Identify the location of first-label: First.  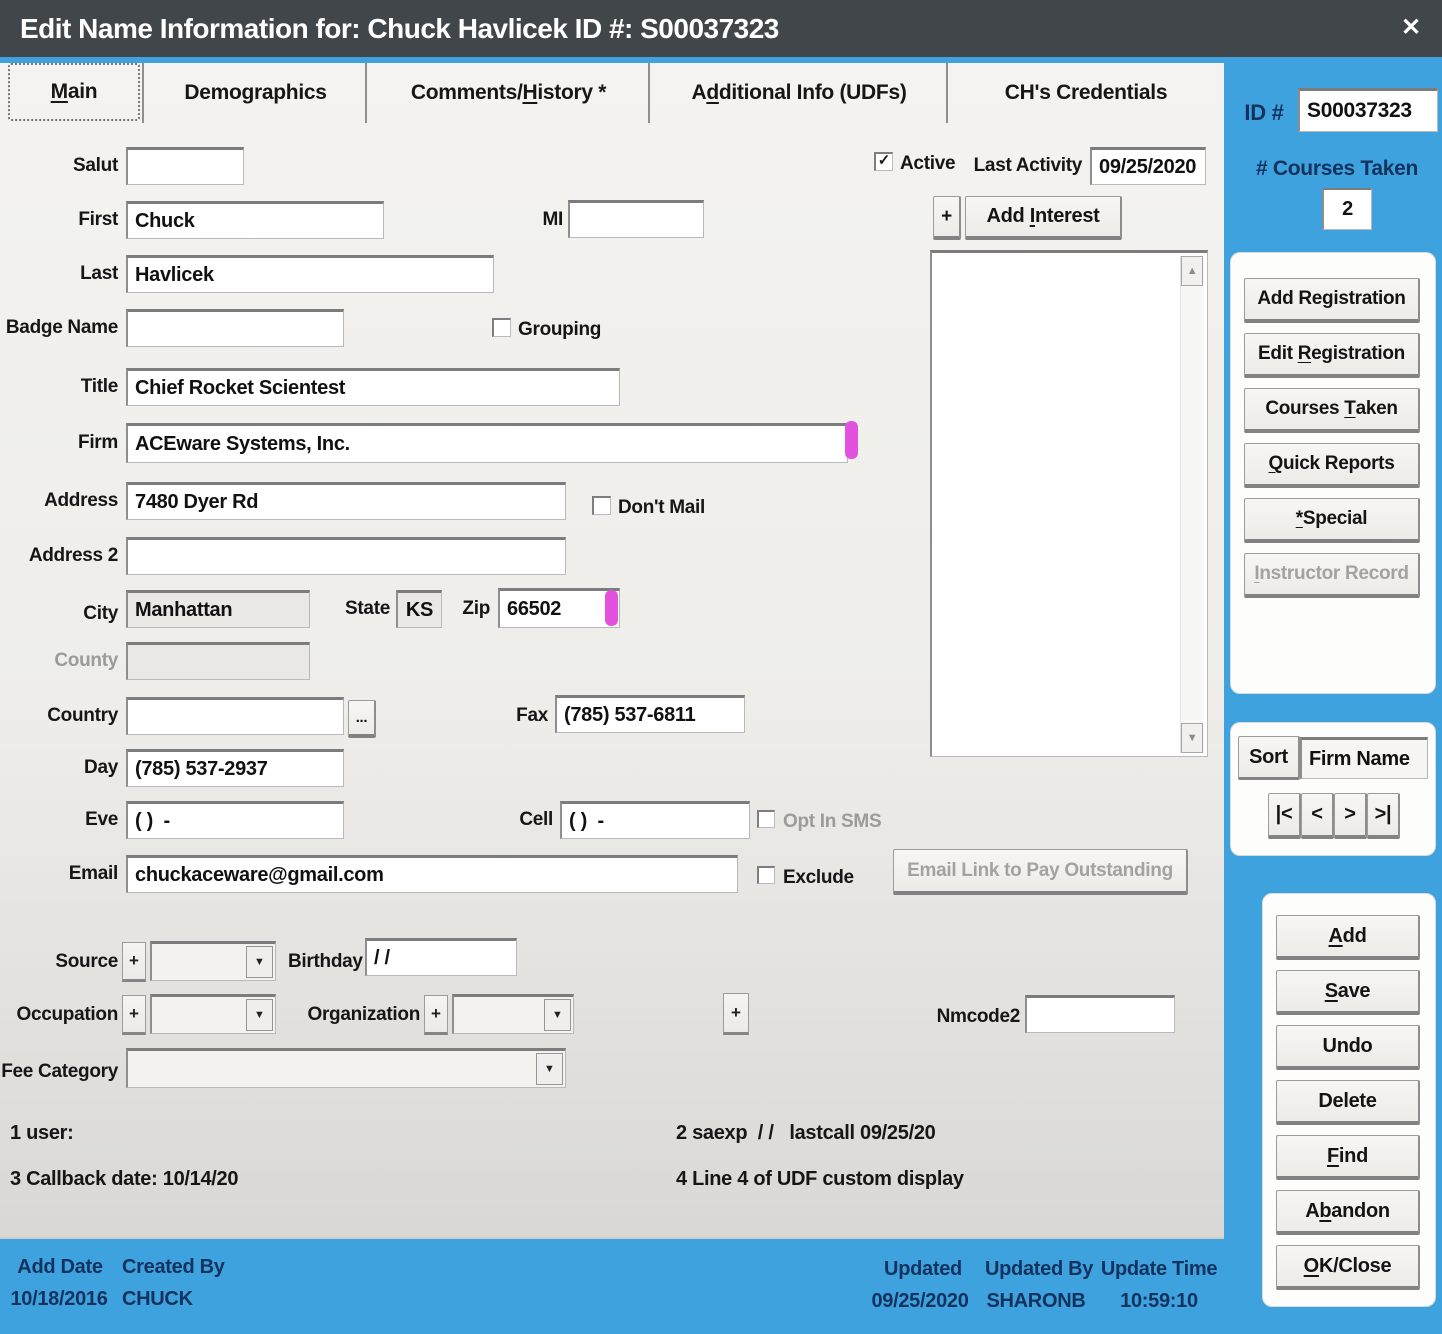
(98, 219).